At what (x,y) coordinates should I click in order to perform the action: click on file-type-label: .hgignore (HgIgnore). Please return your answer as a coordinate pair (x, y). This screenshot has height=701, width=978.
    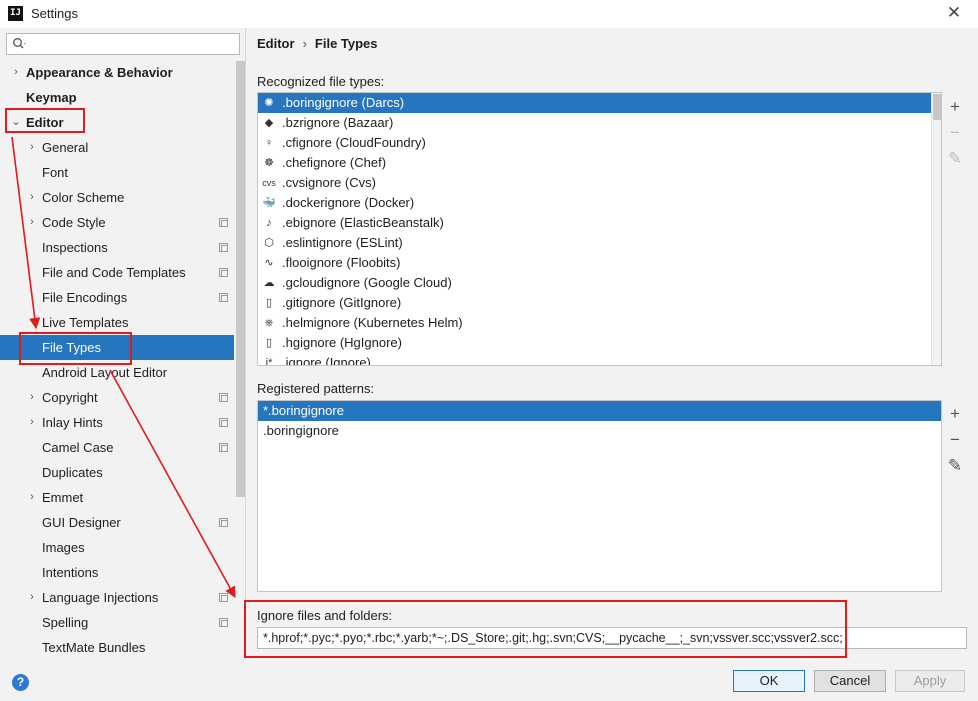
    Looking at the image, I should click on (342, 342).